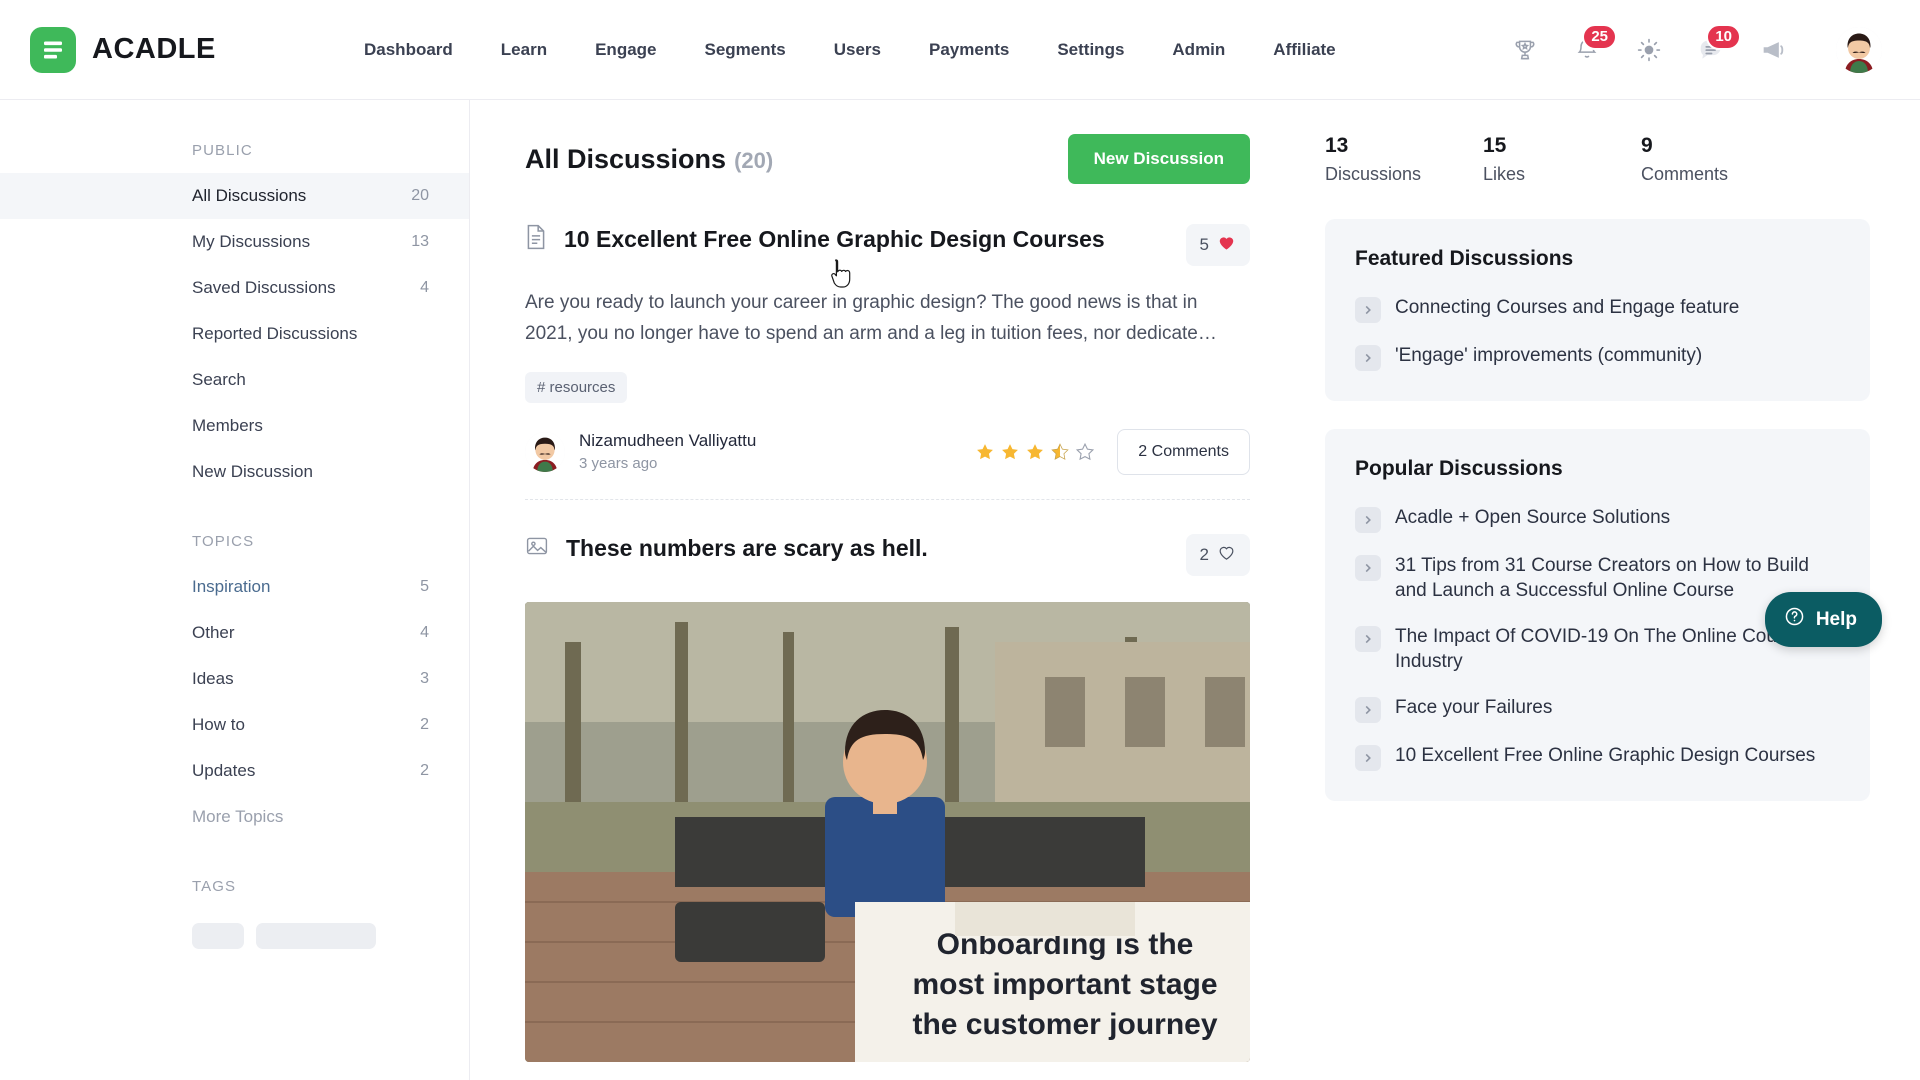 Image resolution: width=1920 pixels, height=1080 pixels. I want to click on featured-discussion-item: Connecting Courses and Engage feature, so click(1597, 309).